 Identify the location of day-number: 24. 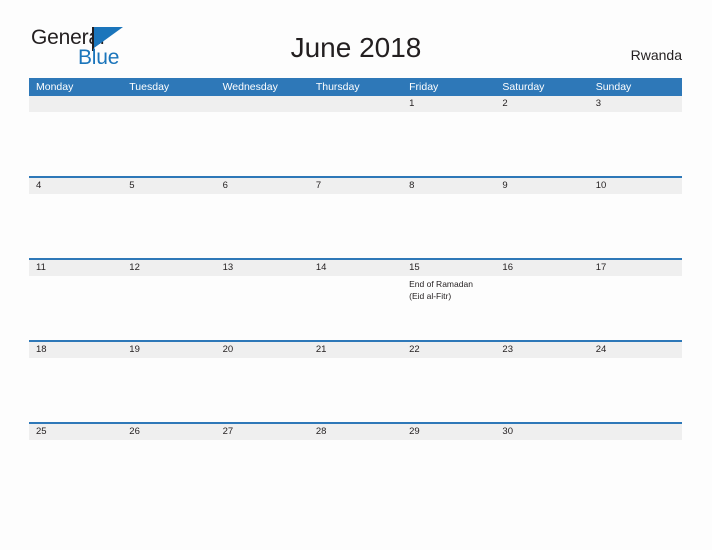
(635, 350).